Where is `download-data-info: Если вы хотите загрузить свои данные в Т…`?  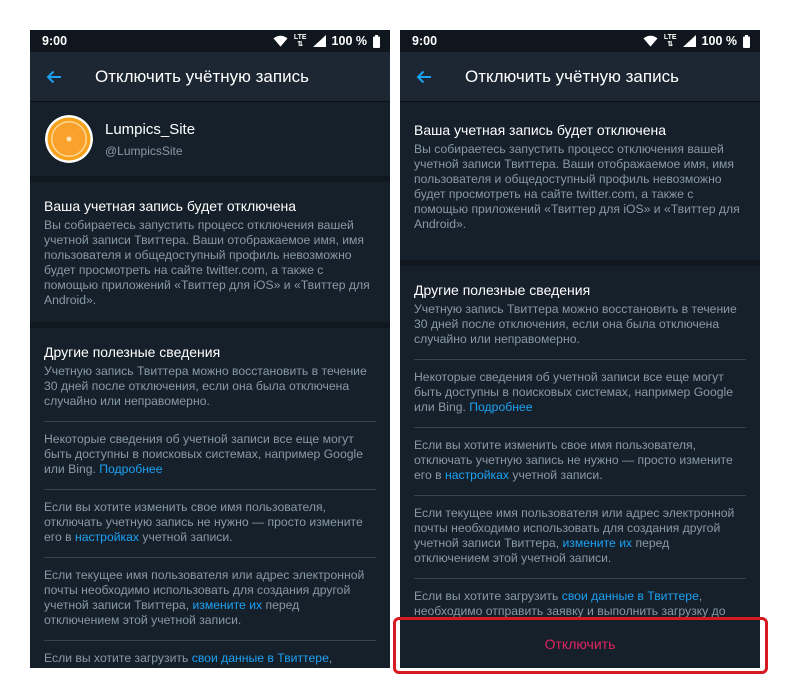 download-data-info: Если вы хотите загрузить свои данные в Т… is located at coordinates (200, 659).